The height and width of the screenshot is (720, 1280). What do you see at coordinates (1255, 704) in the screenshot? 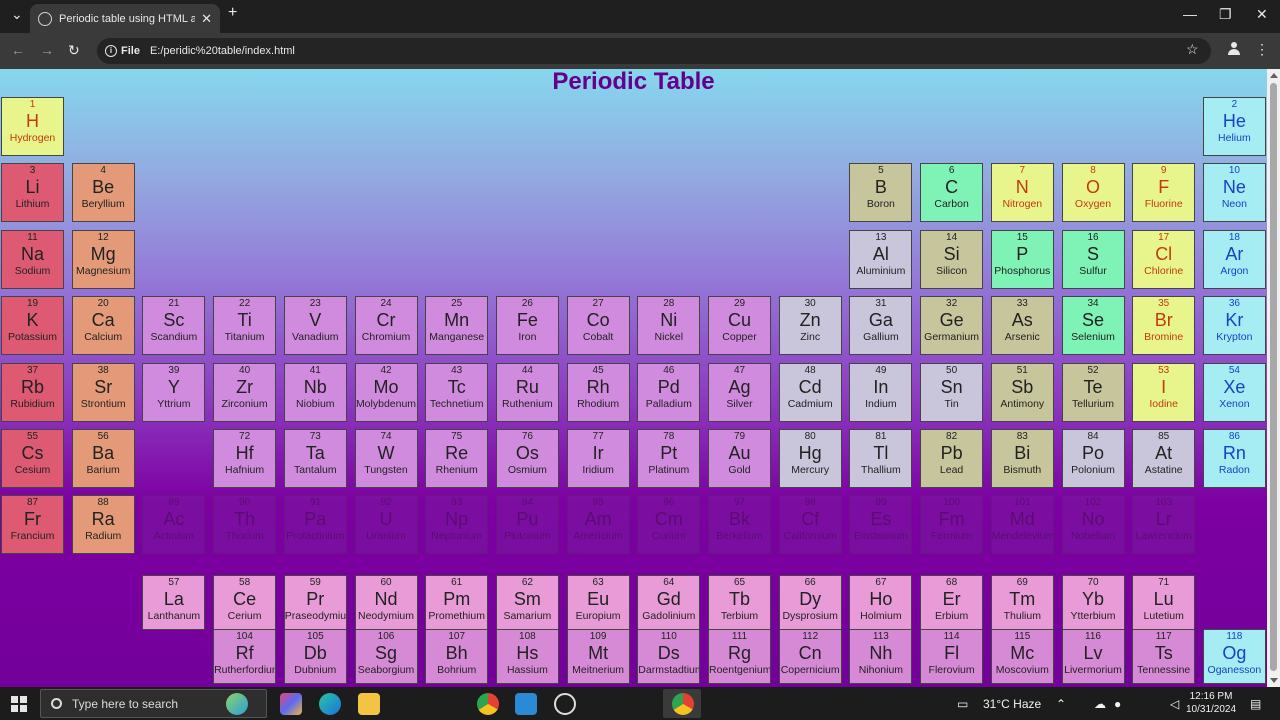
I see `notifications-icon: ▤` at bounding box center [1255, 704].